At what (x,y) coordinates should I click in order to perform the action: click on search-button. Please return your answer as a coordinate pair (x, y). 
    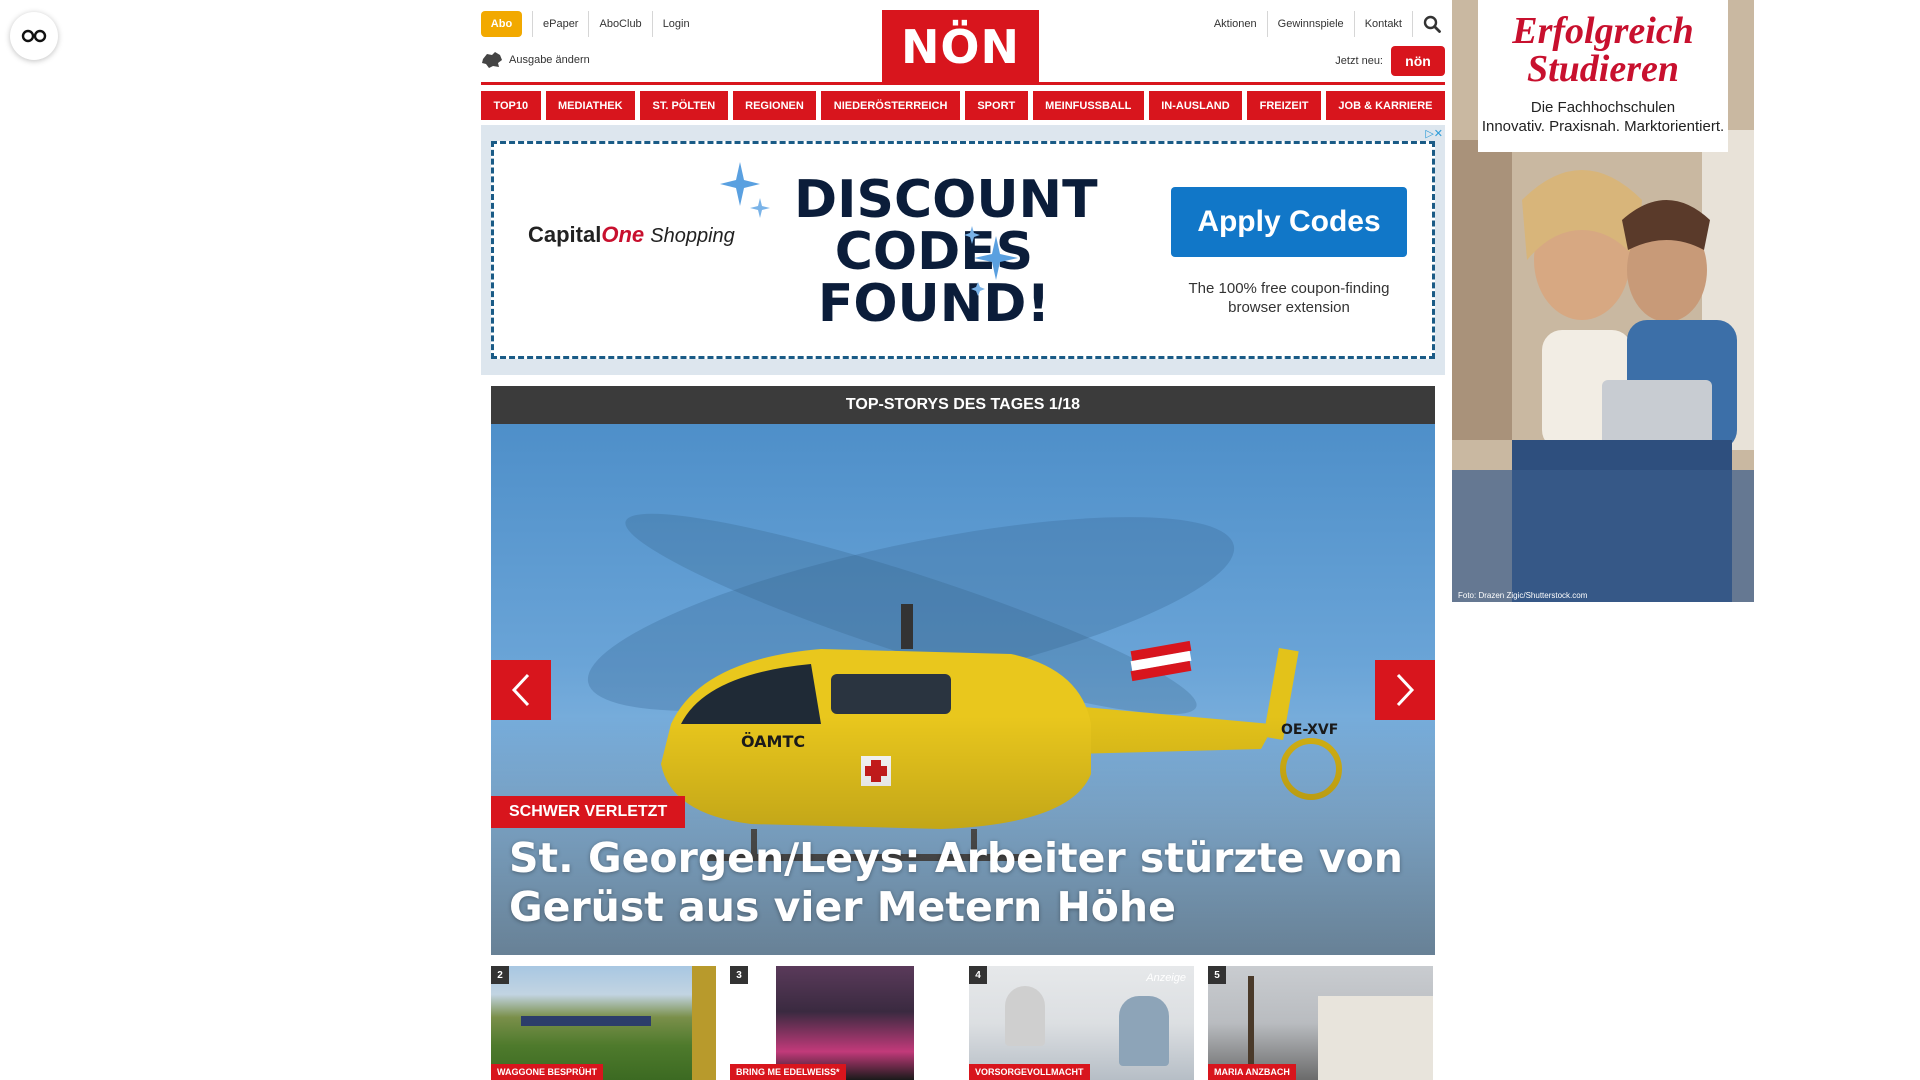
    Looking at the image, I should click on (1432, 24).